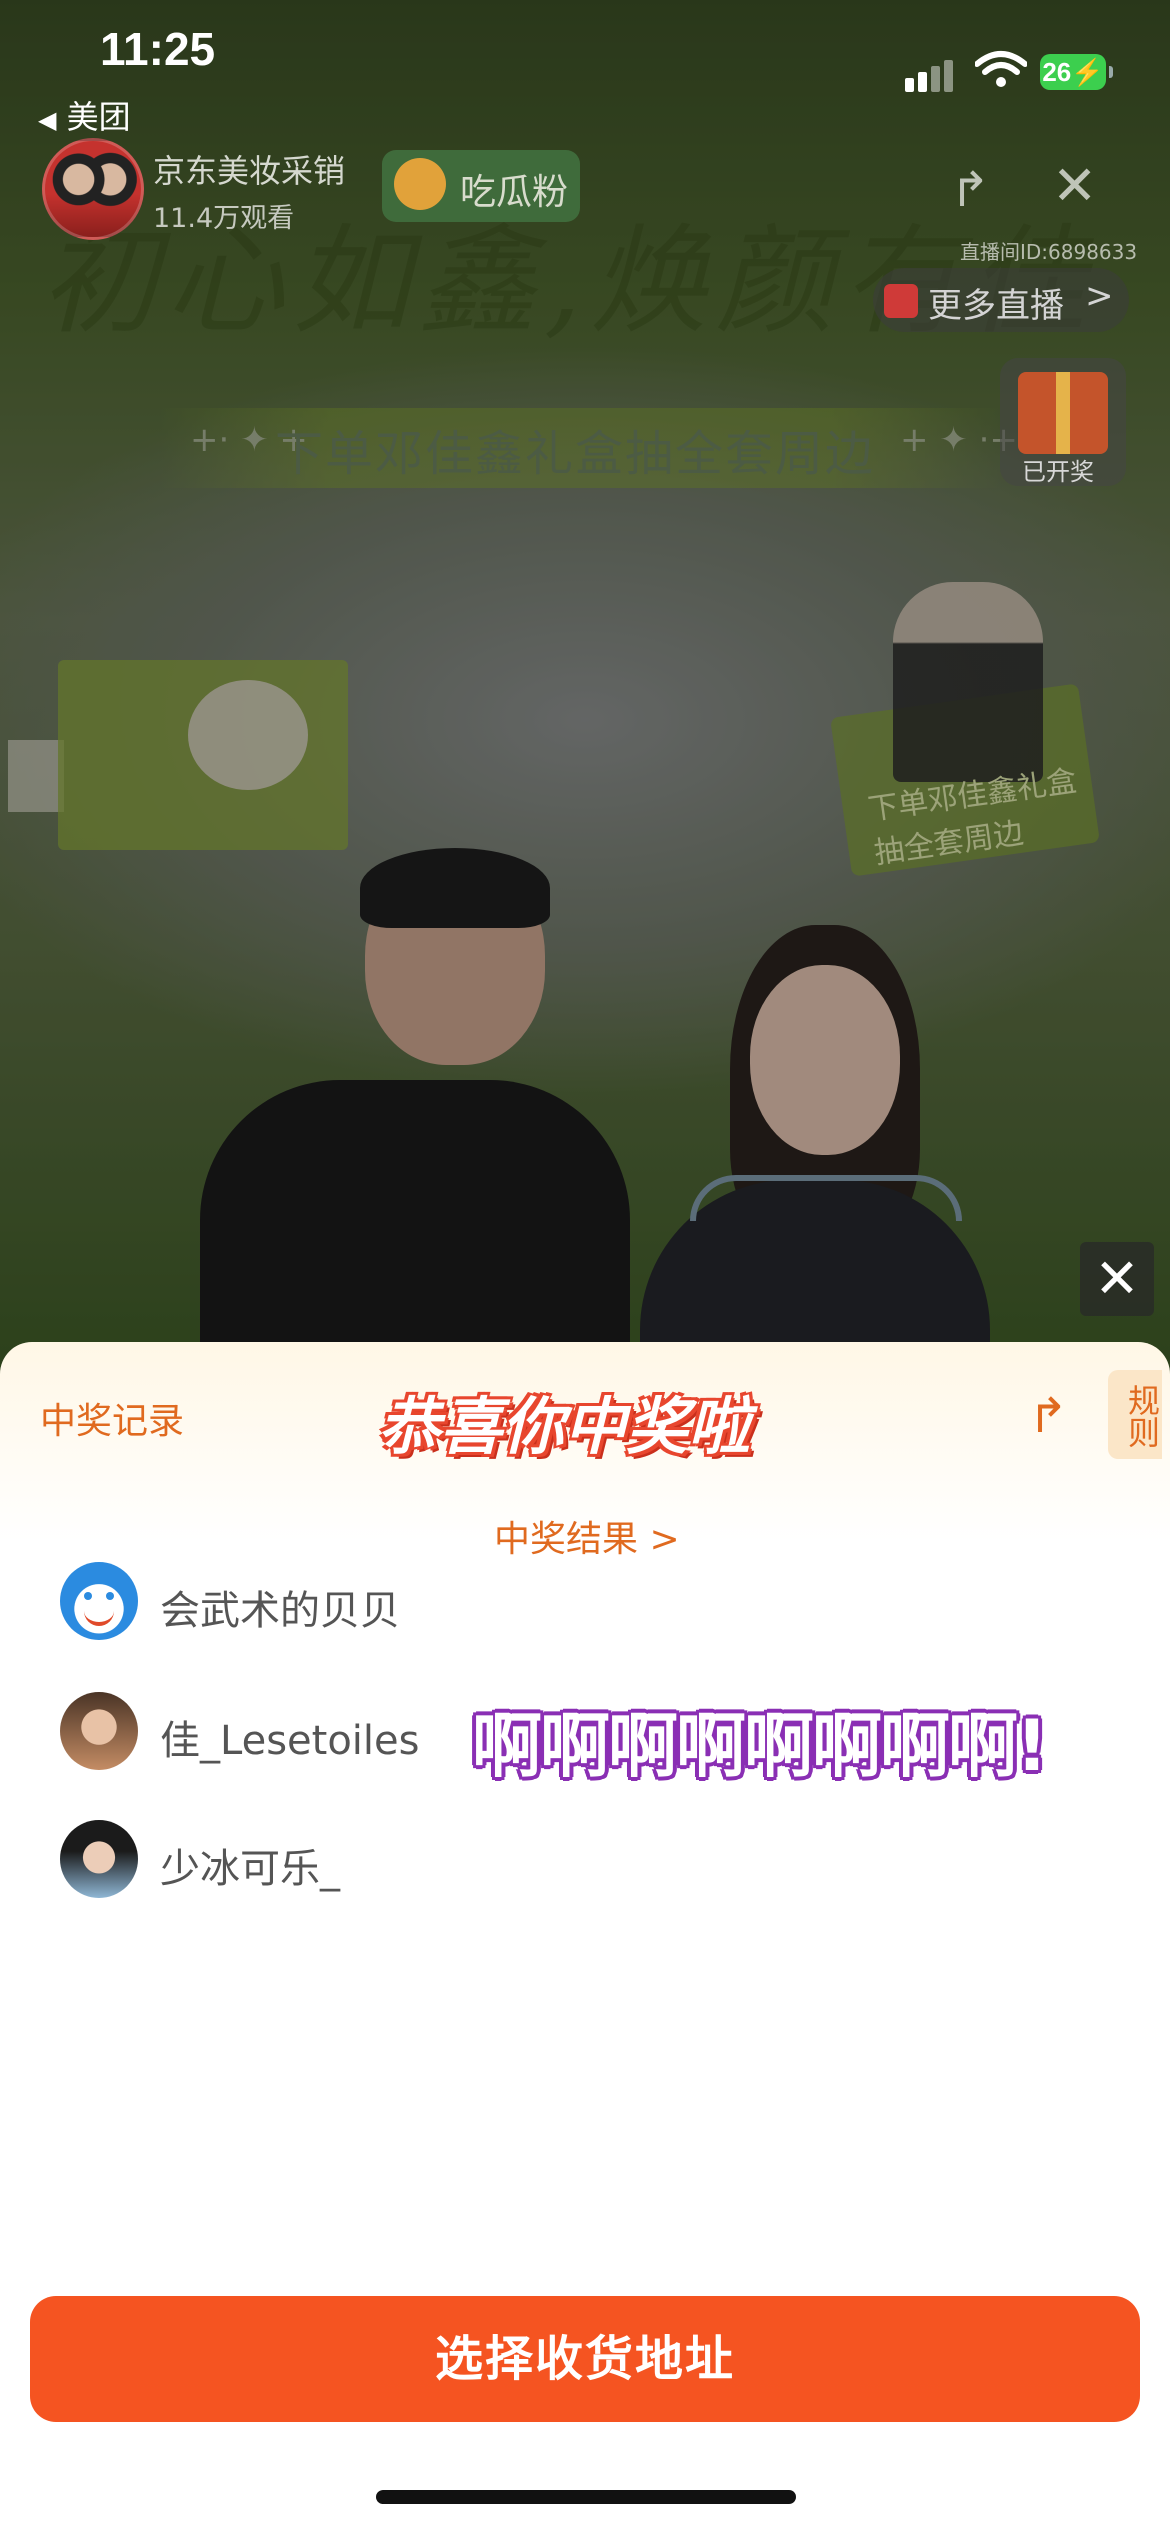 This screenshot has height=2532, width=1170. What do you see at coordinates (996, 306) in the screenshot?
I see `more-live-label: 更多直播` at bounding box center [996, 306].